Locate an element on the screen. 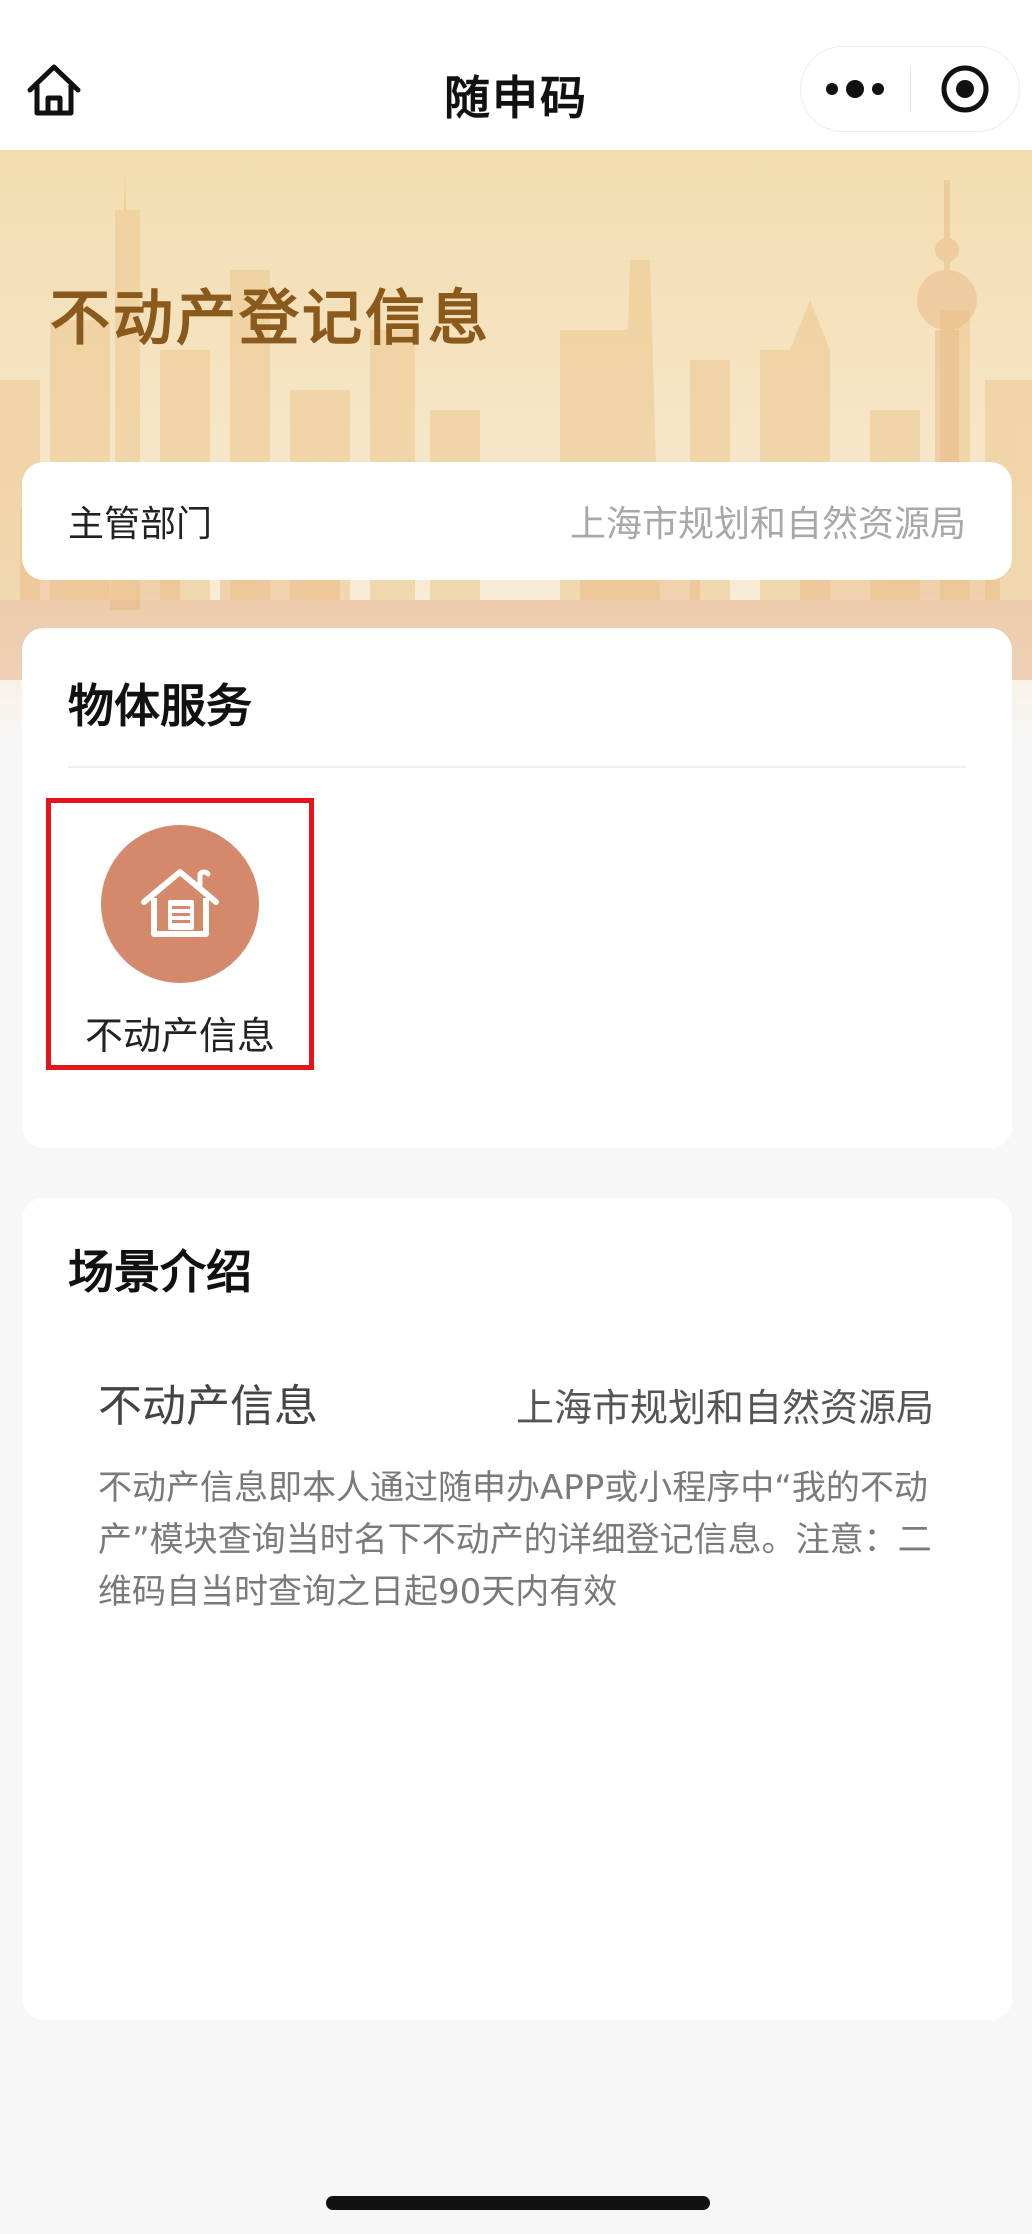 This screenshot has width=1032, height=2234. scene-name: 不动产信息 is located at coordinates (208, 1406).